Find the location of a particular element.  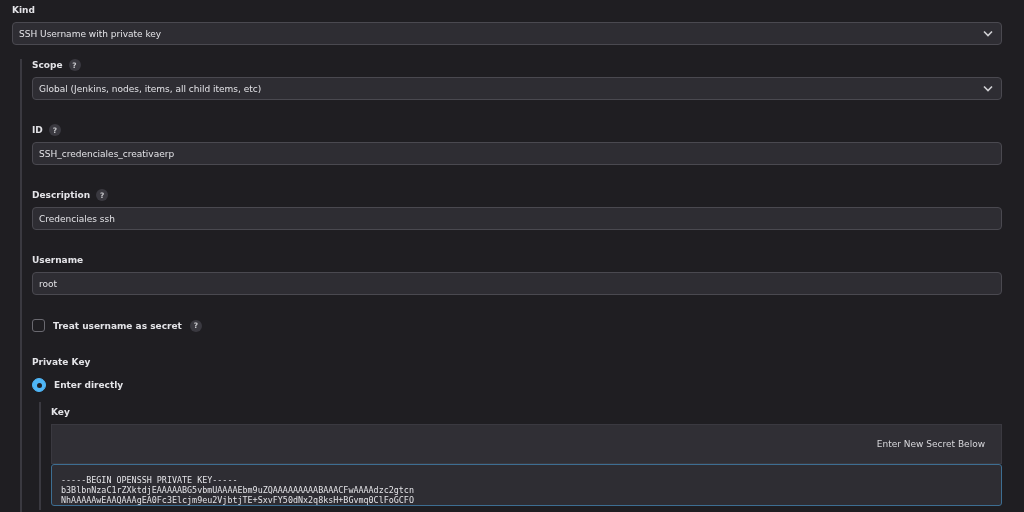

key-textarea: -----BEGIN OPENSSH PRIVATE KEY----- b3BlbnNzaC1rZXktdjEAAAAABG5vbmUAAAAEbm9uZQAAAAAAAAABAAACFwAAAAdzc2gtcn NhAAAAAwEAAQAAAgEA0Fc3Elcjm9eu2VjbtjTE+SxvFY50dNx2q8ksH+BGvmq0ClFoGCFO is located at coordinates (526, 485).